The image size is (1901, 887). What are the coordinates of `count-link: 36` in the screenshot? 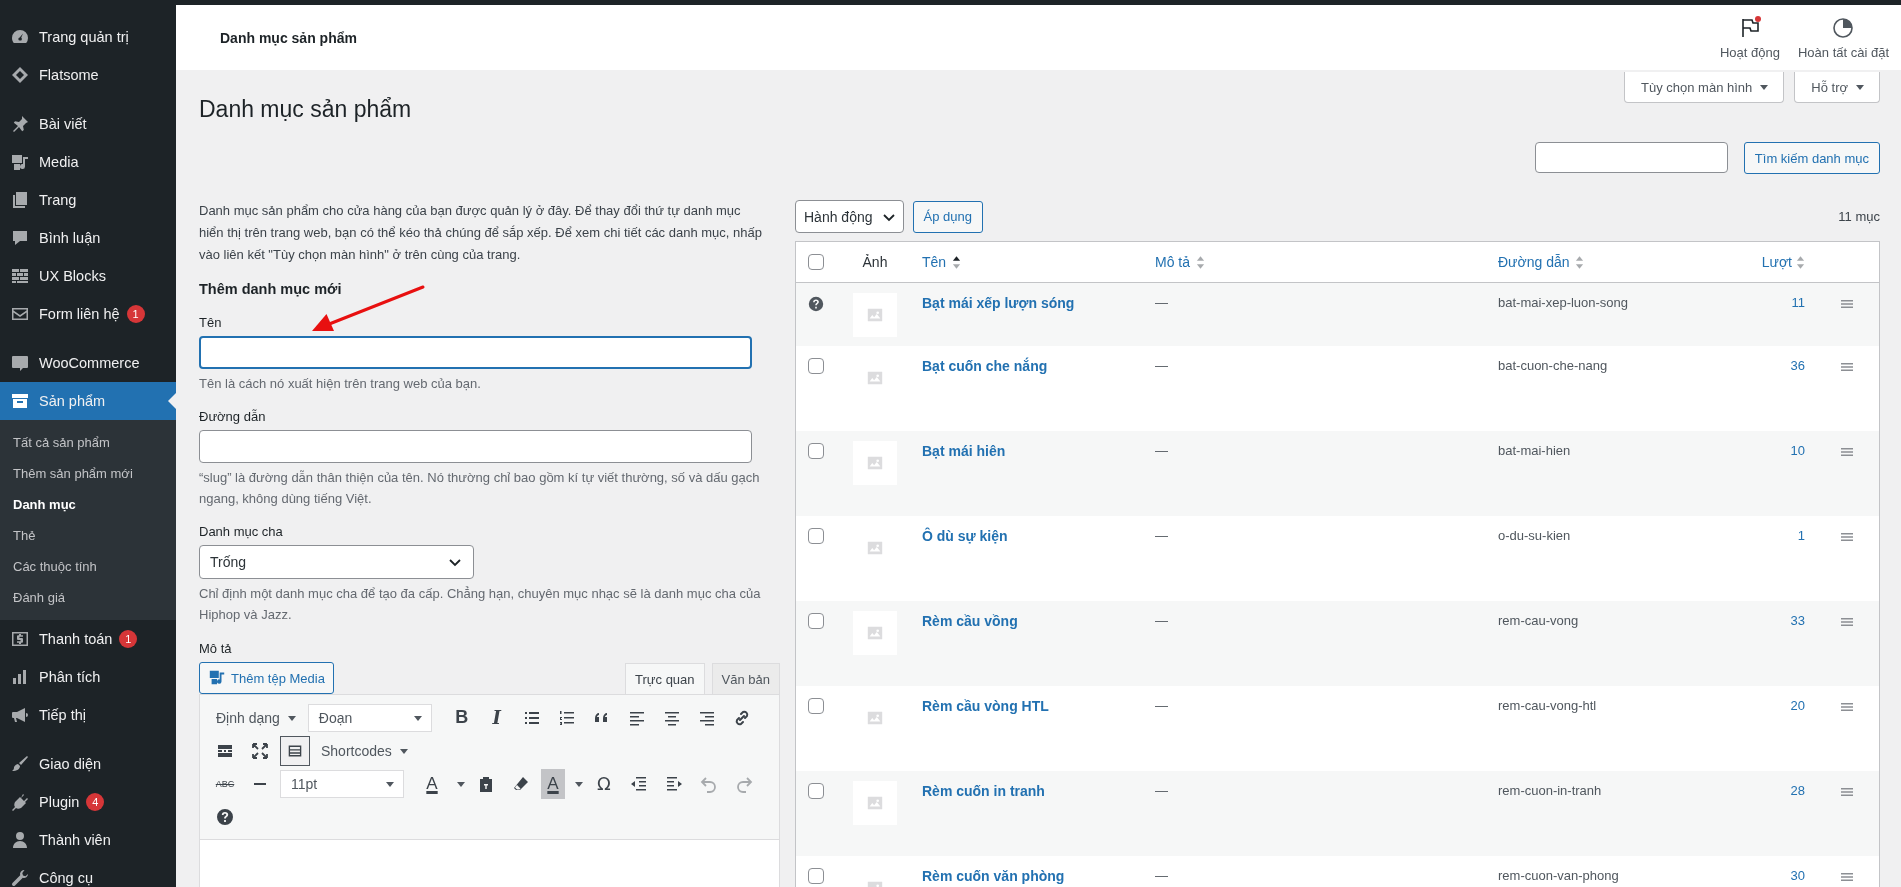 It's located at (1797, 366).